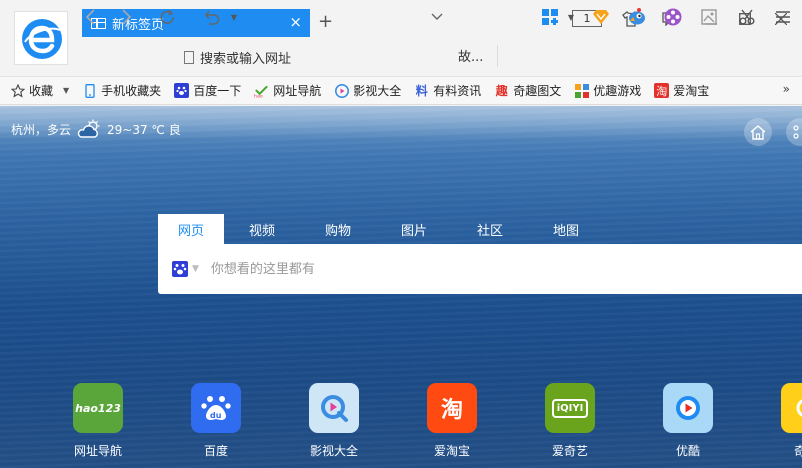 This screenshot has width=802, height=468. What do you see at coordinates (144, 129) in the screenshot?
I see `weather-temperature: 29~37 ℃ 良` at bounding box center [144, 129].